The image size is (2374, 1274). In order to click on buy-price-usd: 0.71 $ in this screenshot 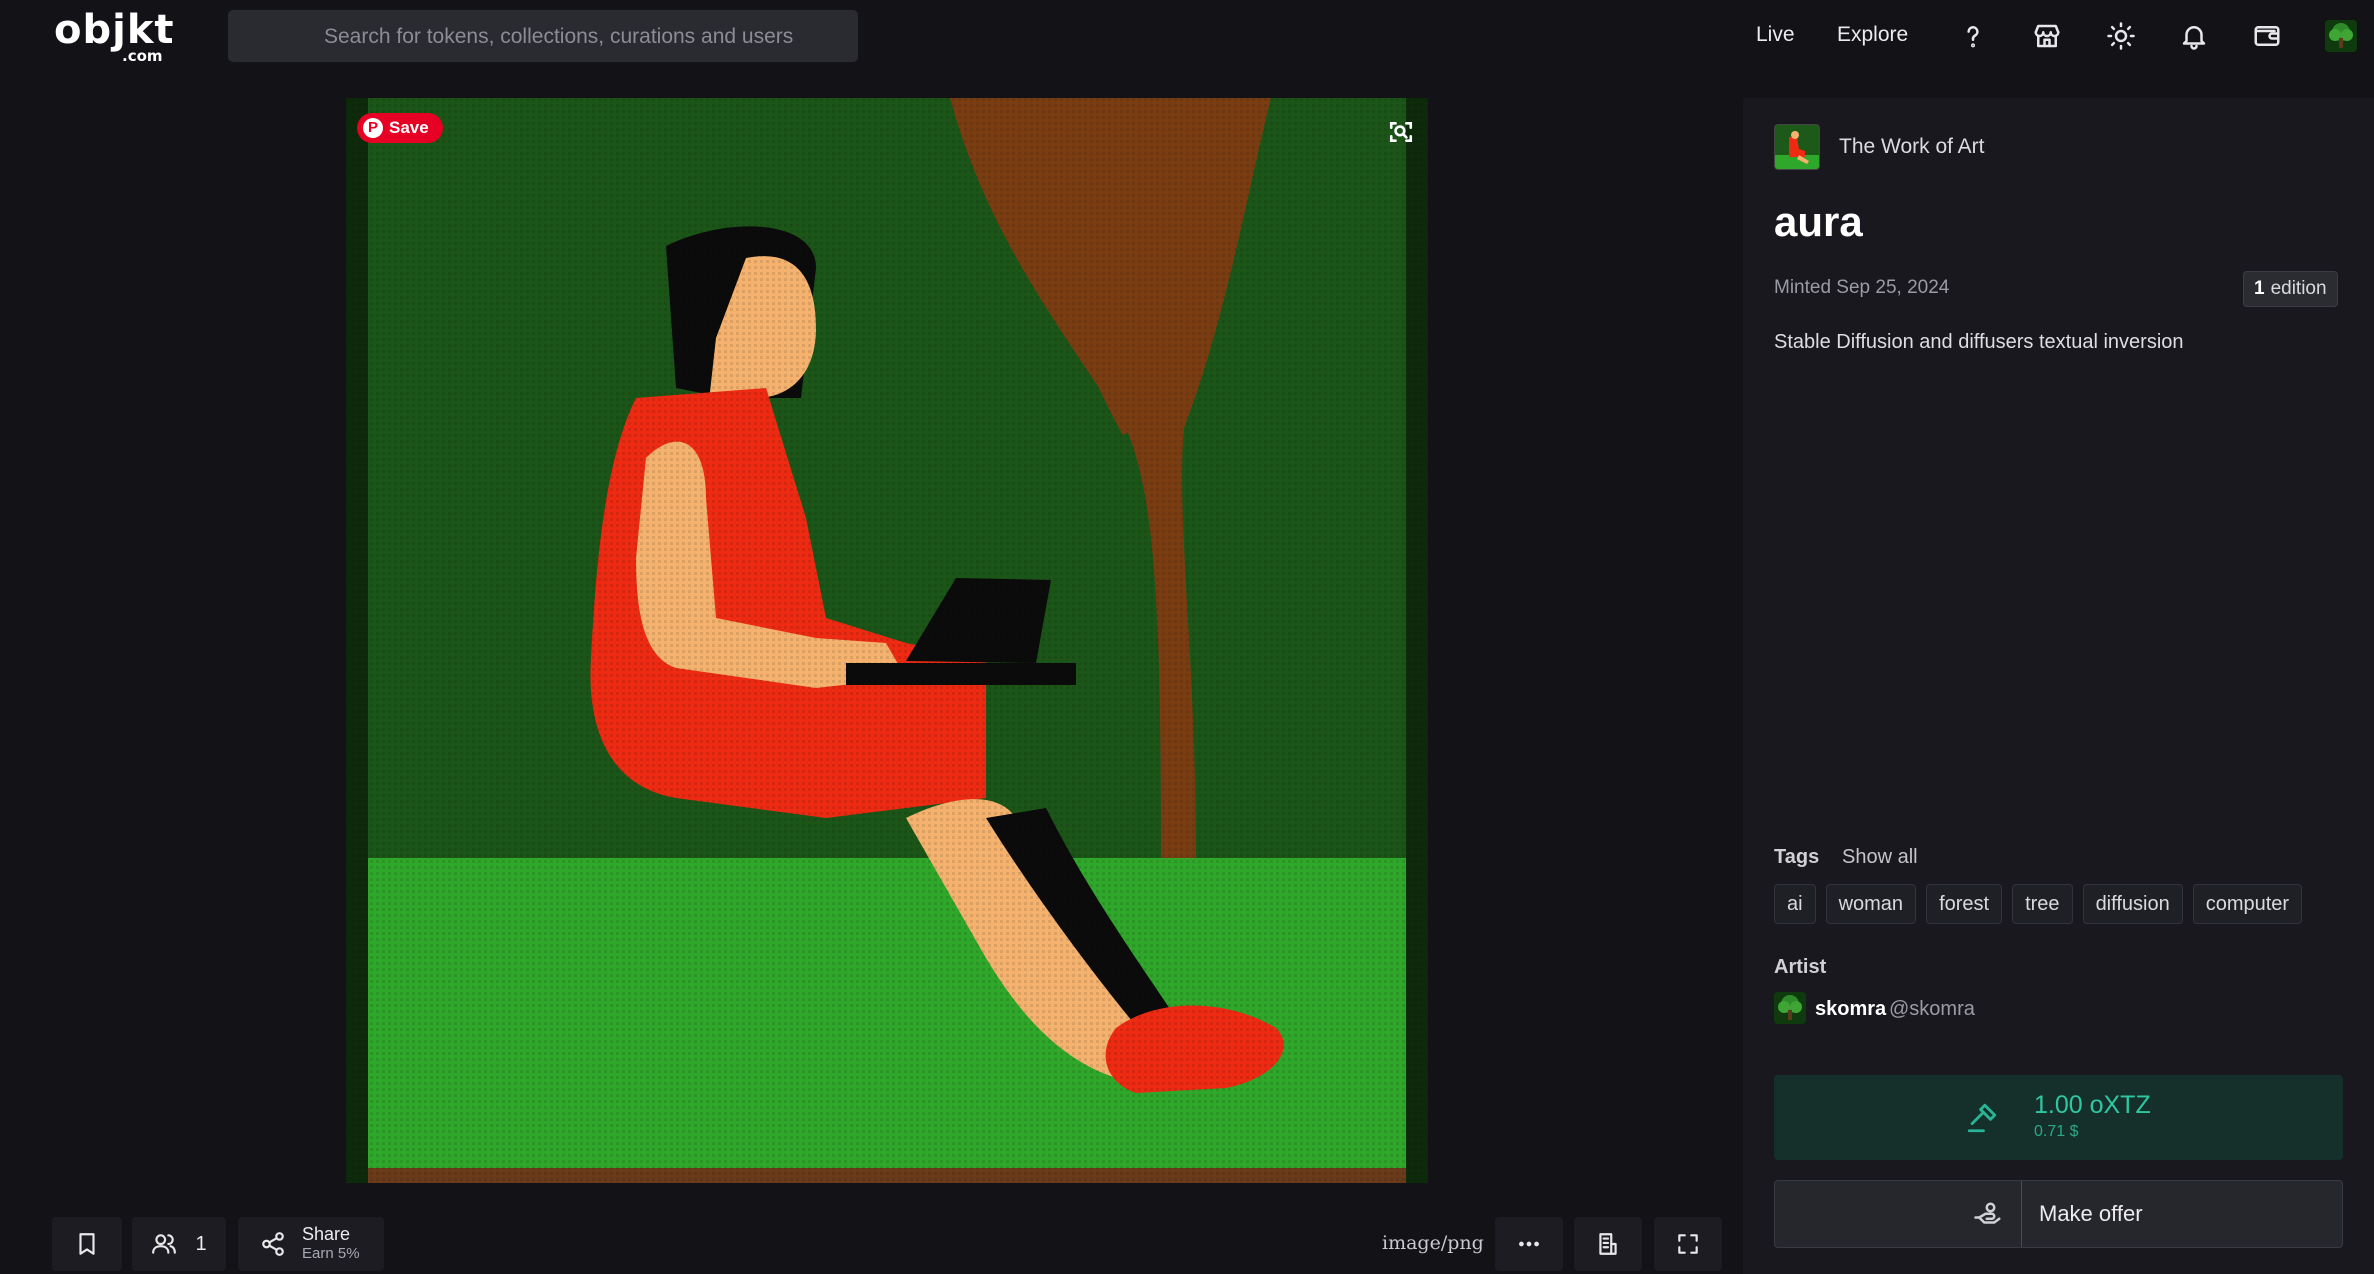, I will do `click(2056, 1131)`.